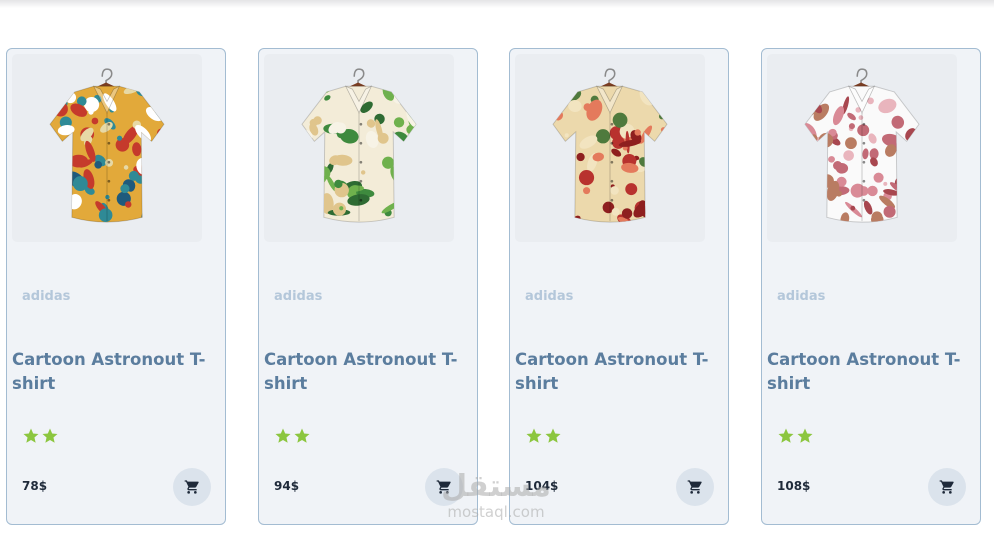 The width and height of the screenshot is (994, 540). Describe the element at coordinates (287, 486) in the screenshot. I see `product-price: 94$` at that location.